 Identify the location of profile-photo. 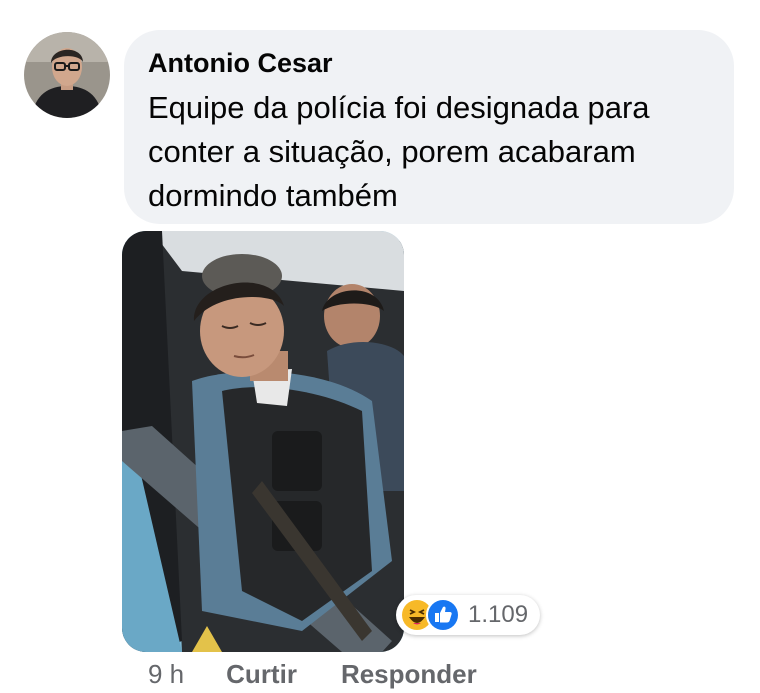
(67, 75).